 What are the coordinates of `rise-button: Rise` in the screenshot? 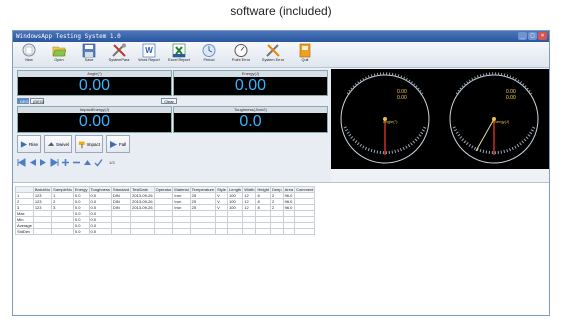 It's located at (29, 144).